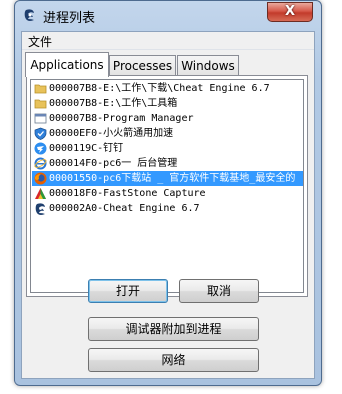 The image size is (342, 394). I want to click on list-item: 000018F0-FastStone Capture, so click(167, 193).